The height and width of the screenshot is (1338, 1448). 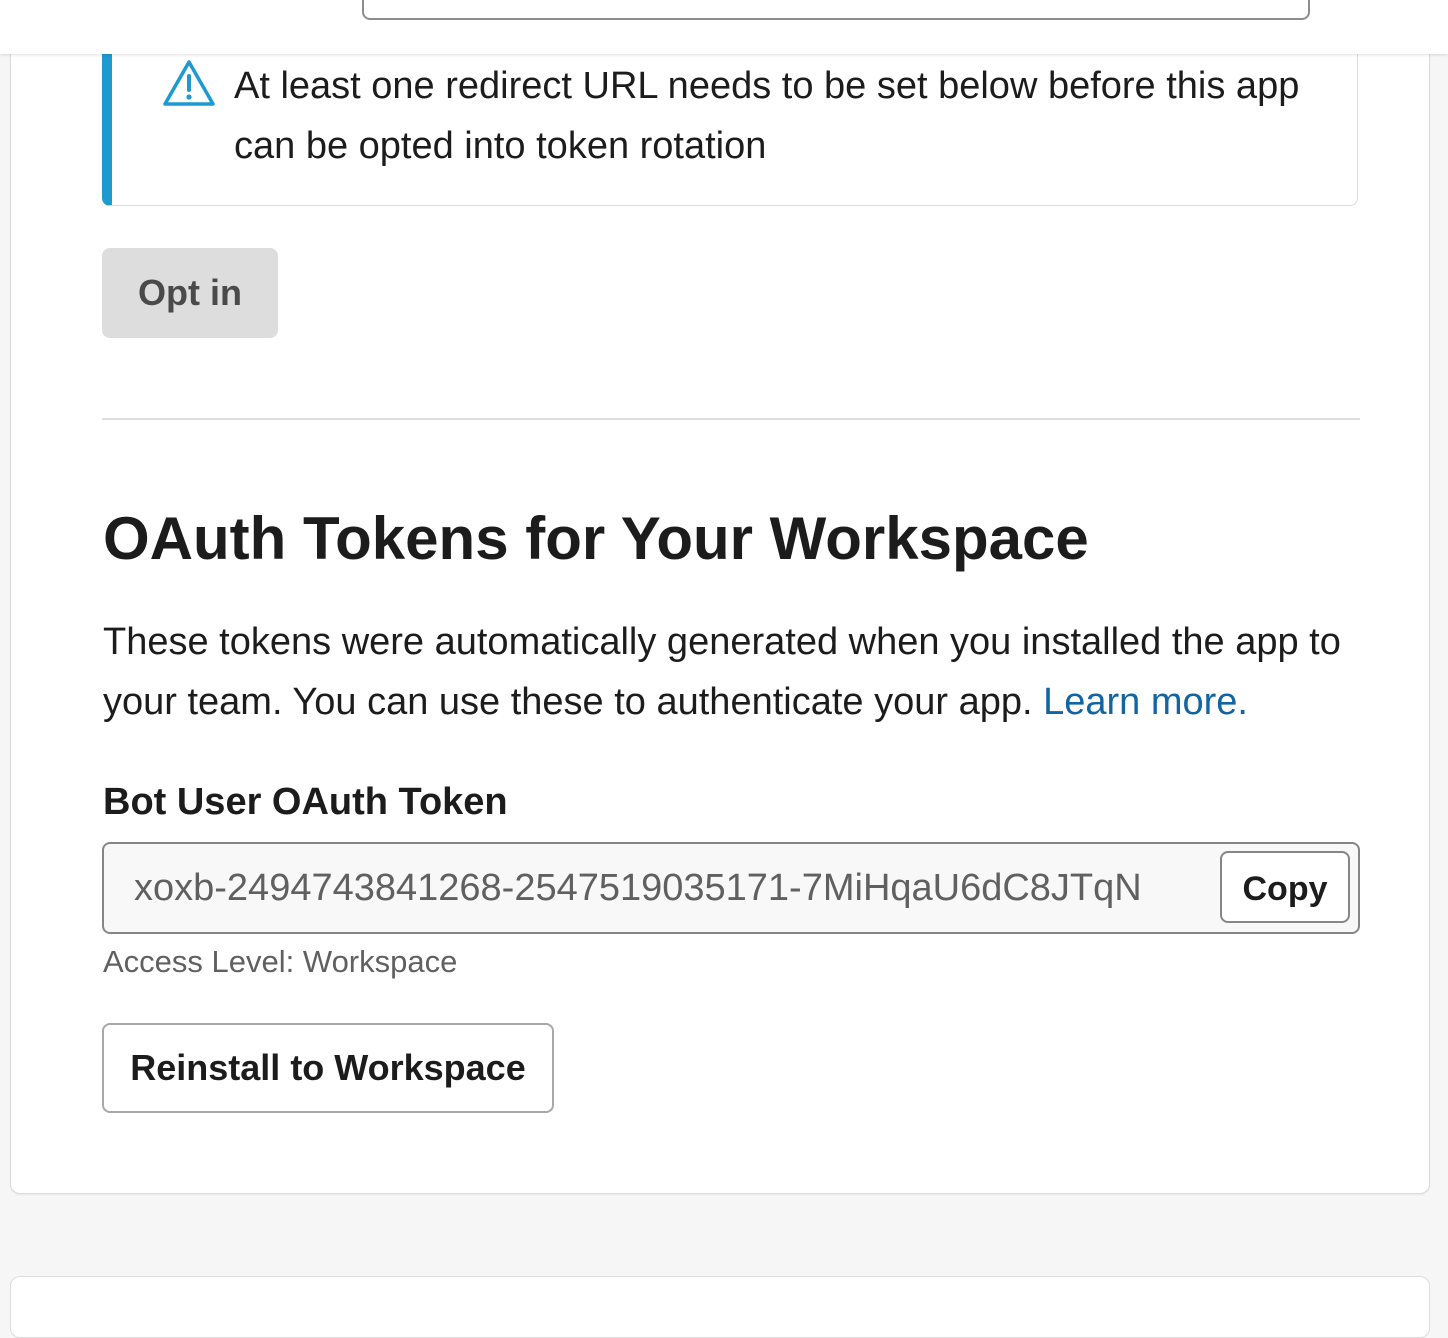 What do you see at coordinates (189, 83) in the screenshot?
I see `warning-triangle-icon` at bounding box center [189, 83].